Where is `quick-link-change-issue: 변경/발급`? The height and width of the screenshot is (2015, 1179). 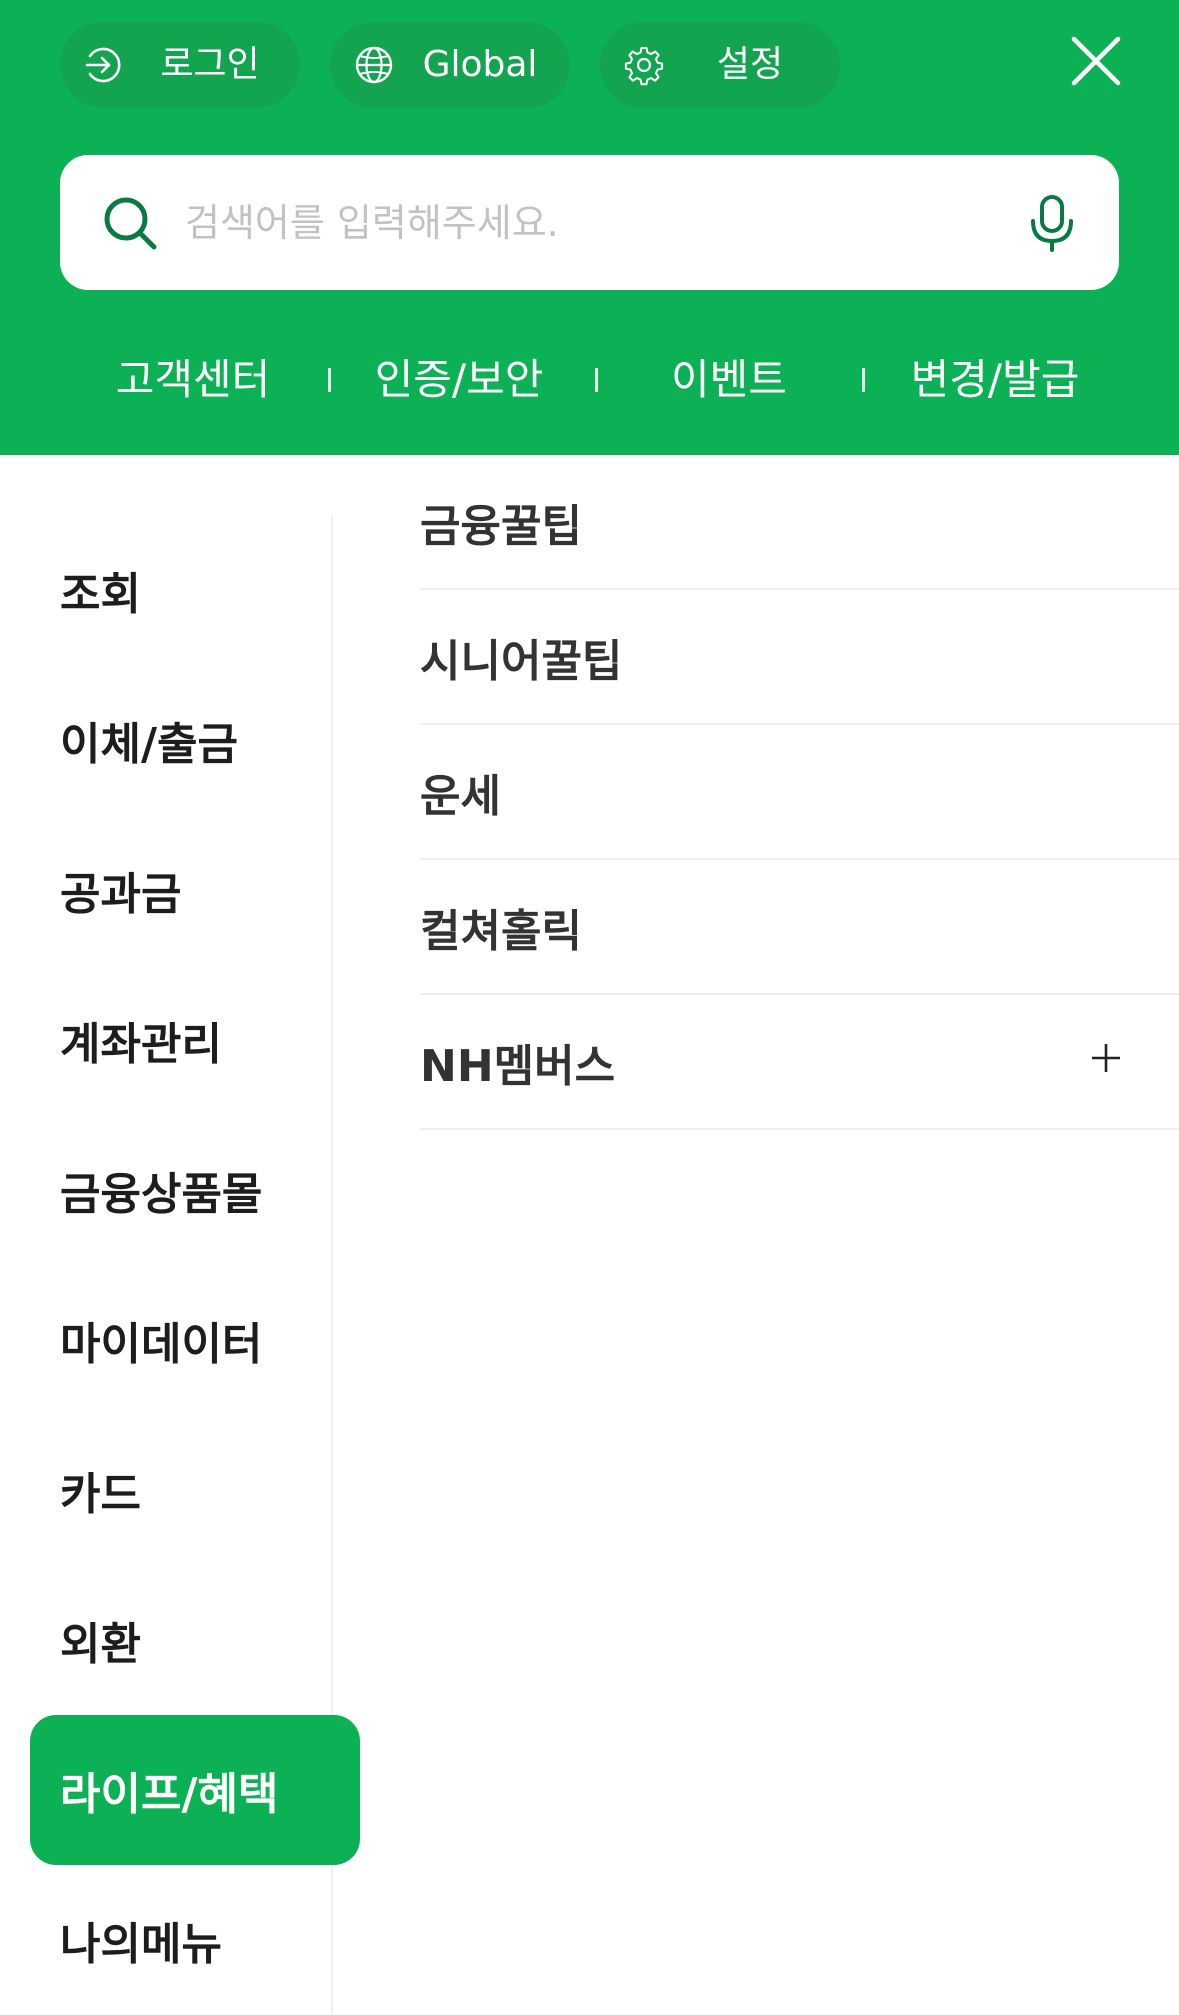 quick-link-change-issue: 변경/발급 is located at coordinates (995, 380).